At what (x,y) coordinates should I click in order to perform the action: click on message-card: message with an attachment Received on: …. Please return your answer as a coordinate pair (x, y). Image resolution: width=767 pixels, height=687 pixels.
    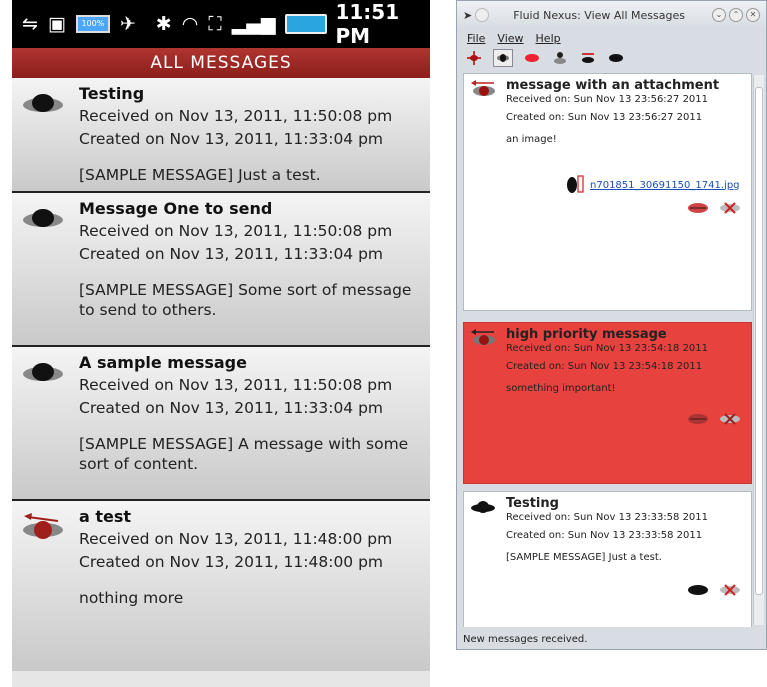
    Looking at the image, I should click on (607, 192).